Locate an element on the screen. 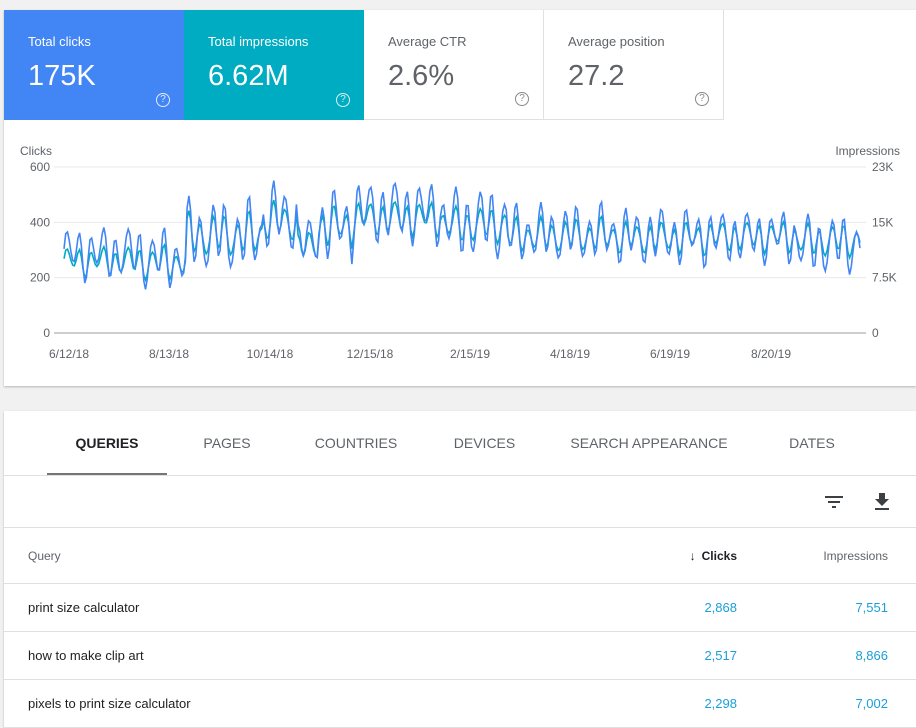 The image size is (916, 728). query-cell: pixels to print size calculator is located at coordinates (109, 703).